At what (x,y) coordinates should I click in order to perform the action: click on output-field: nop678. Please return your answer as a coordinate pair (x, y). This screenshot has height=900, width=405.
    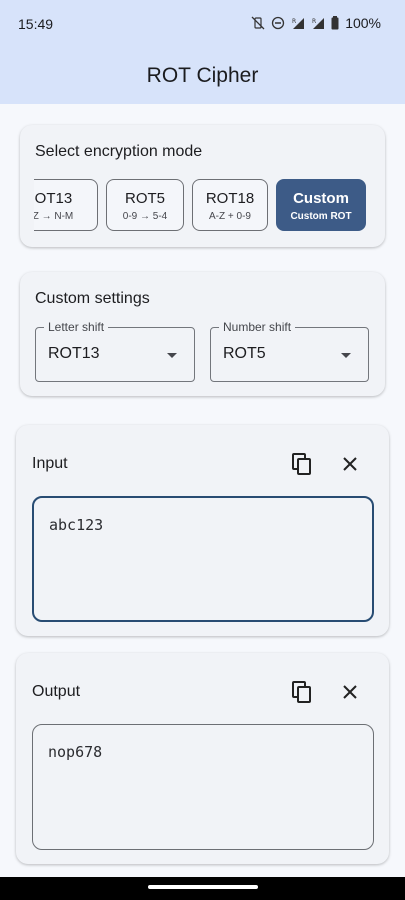
    Looking at the image, I should click on (203, 787).